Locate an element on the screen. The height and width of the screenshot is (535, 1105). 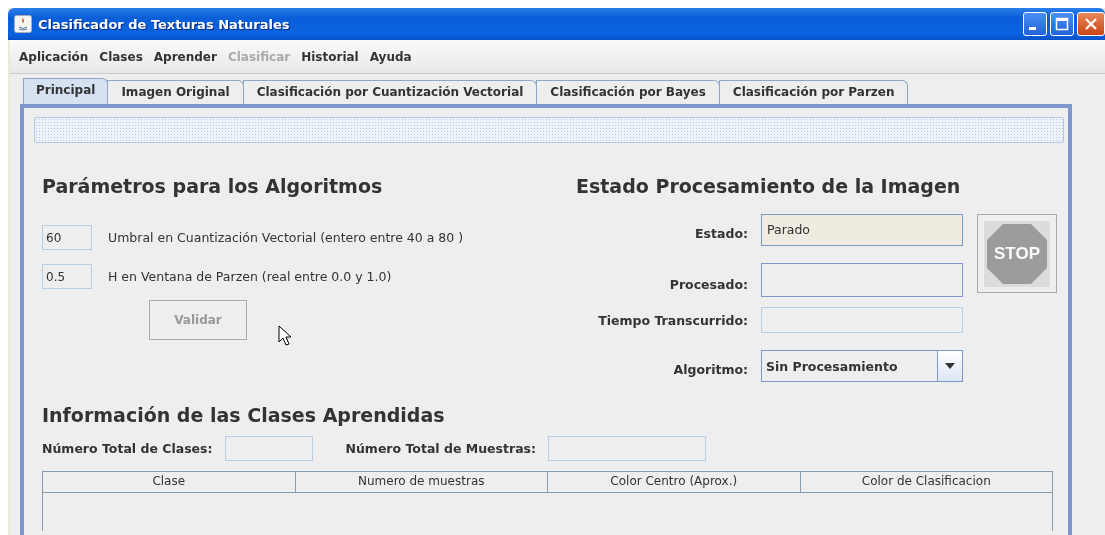
menu-item: Aplicación is located at coordinates (54, 56).